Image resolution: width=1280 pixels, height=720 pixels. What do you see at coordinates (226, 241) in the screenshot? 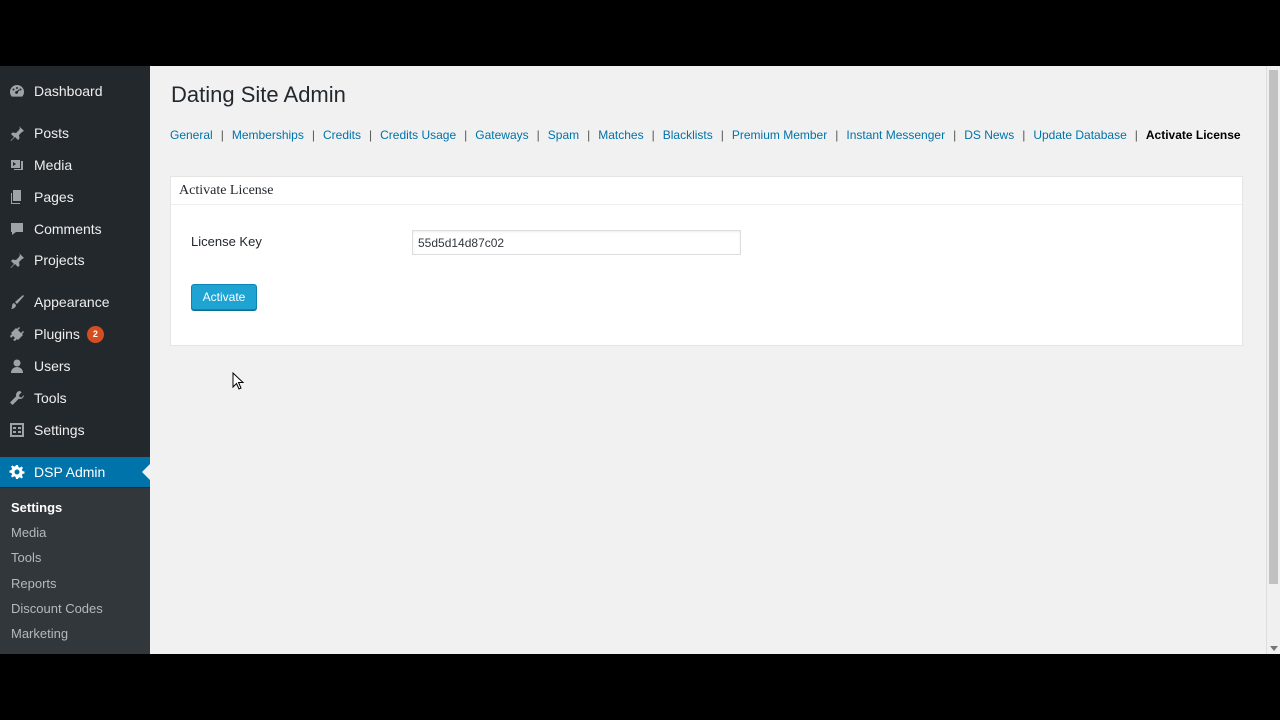
I see `license-key-label: License Key` at bounding box center [226, 241].